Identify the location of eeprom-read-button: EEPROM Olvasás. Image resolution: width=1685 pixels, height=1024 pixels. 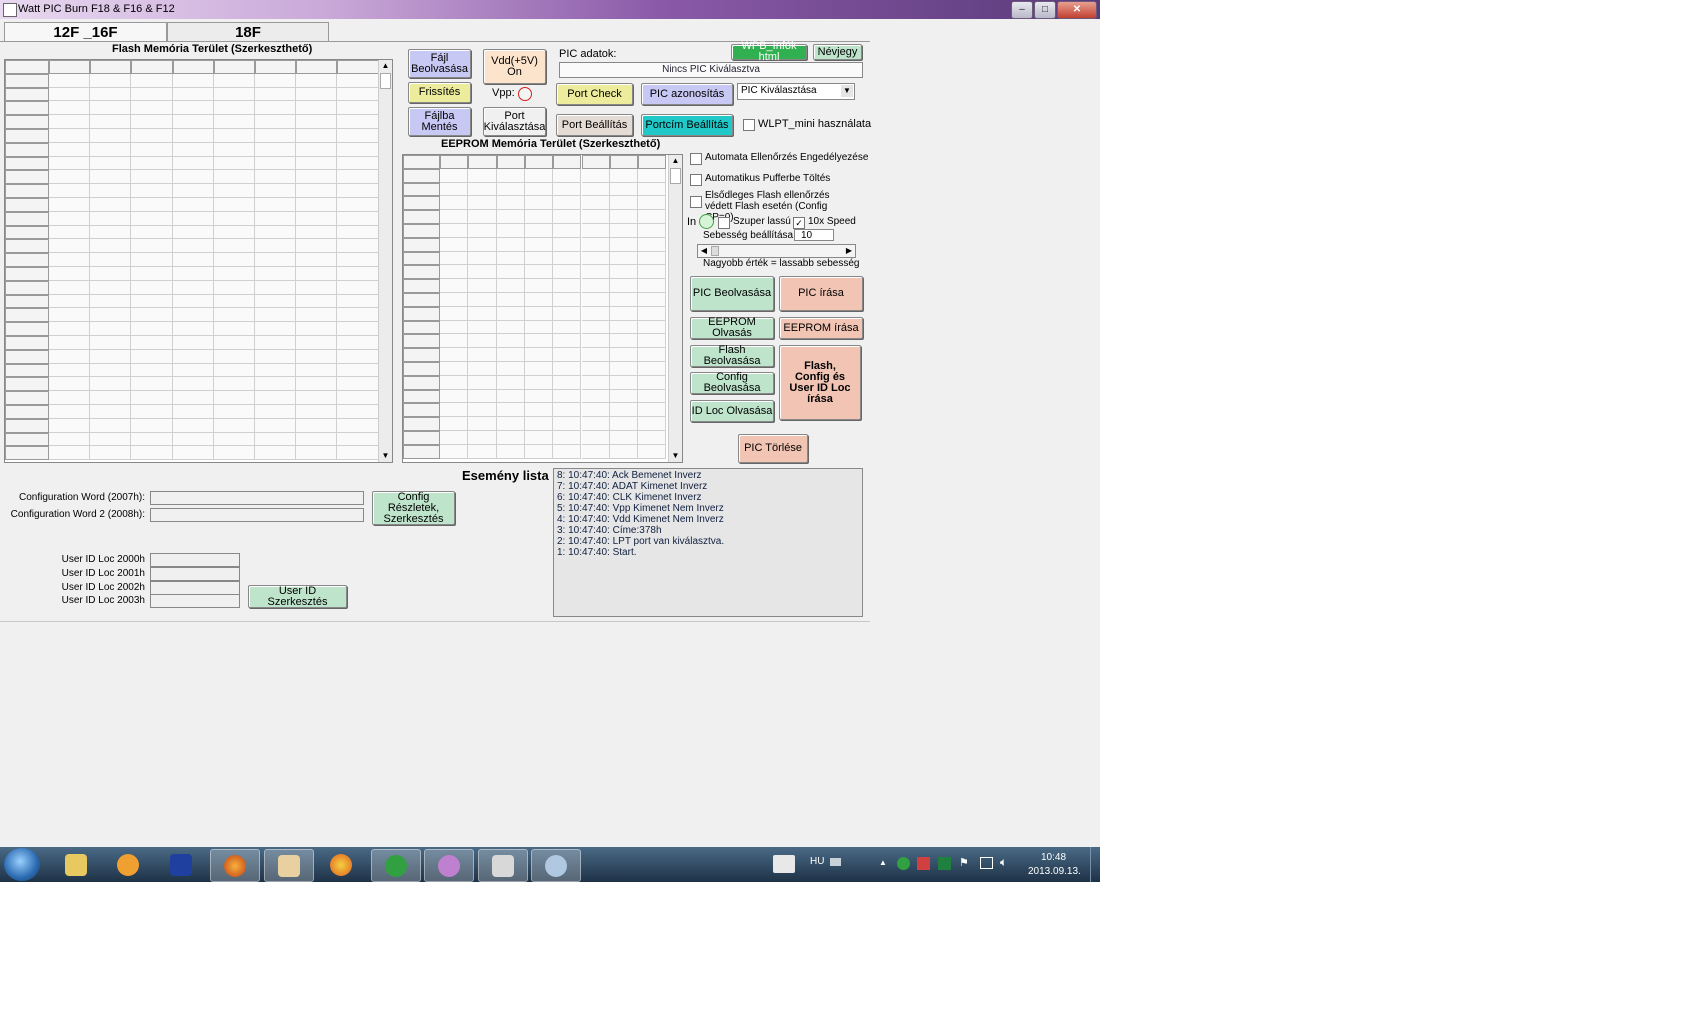
(732, 328).